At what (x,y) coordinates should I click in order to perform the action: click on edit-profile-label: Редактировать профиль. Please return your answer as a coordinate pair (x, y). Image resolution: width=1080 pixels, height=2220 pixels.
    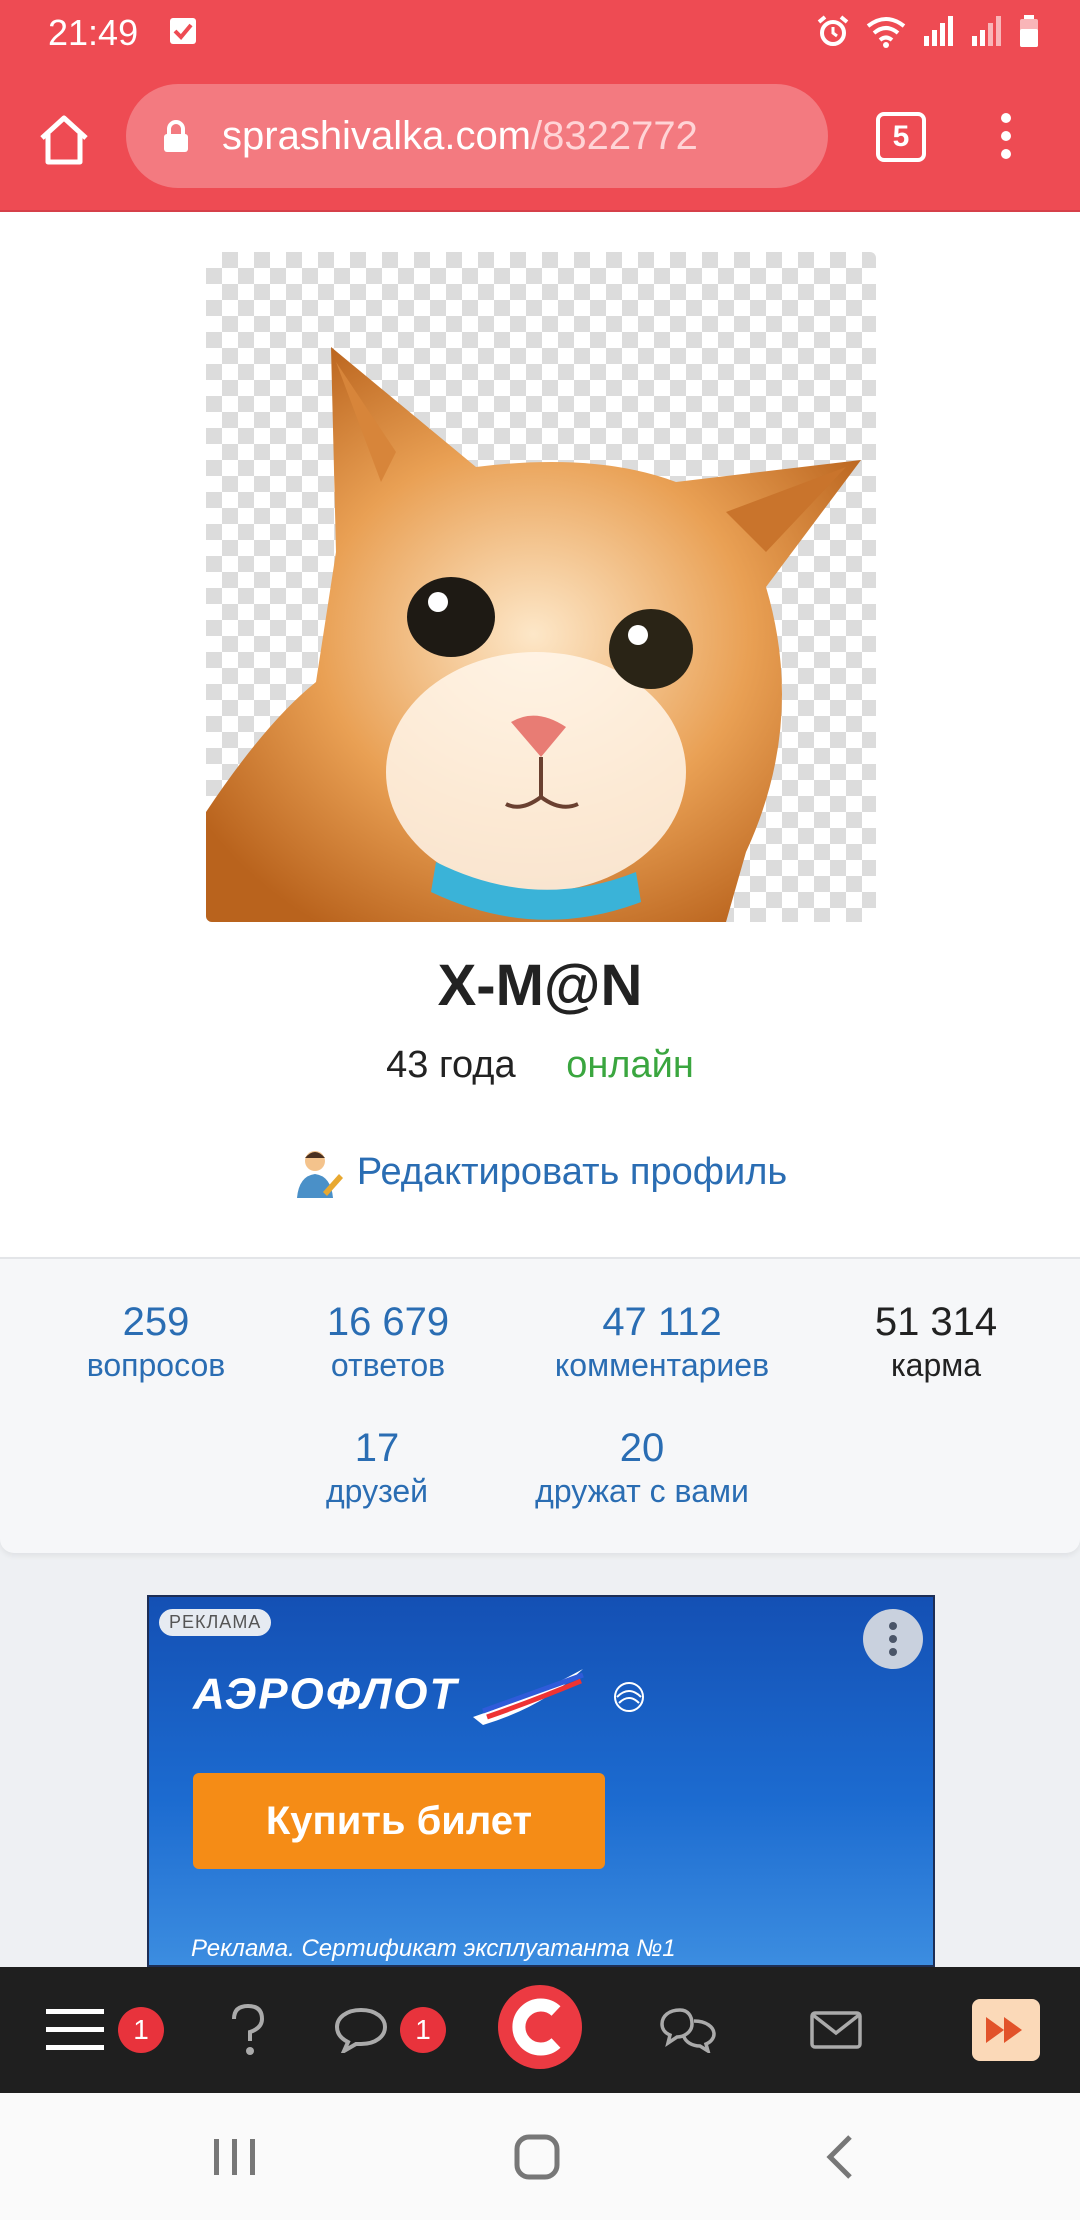
    Looking at the image, I should click on (572, 1172).